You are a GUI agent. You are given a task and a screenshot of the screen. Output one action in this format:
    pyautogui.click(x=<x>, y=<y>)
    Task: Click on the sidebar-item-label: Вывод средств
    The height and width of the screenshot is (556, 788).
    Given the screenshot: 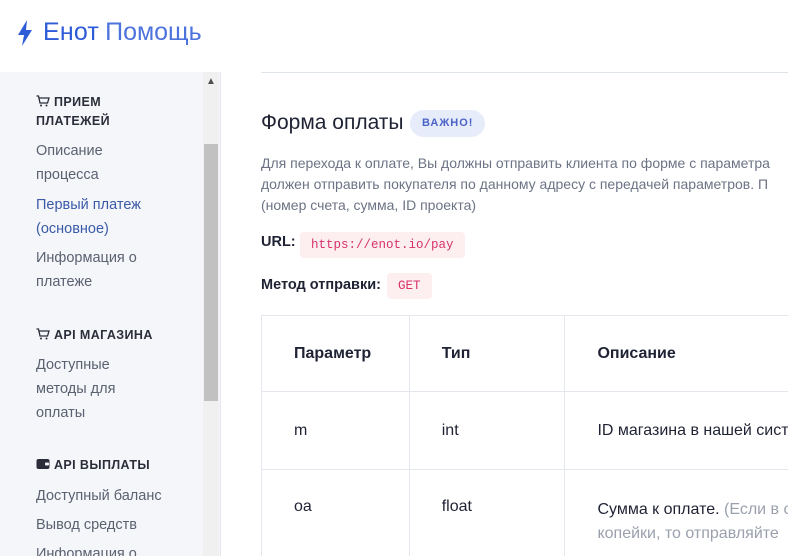 What is the action you would take?
    pyautogui.click(x=86, y=525)
    